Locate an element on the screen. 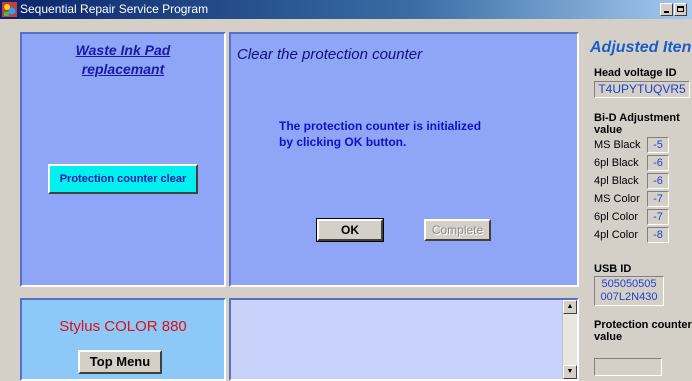 This screenshot has width=692, height=381. head-voltage-label: Head voltage ID is located at coordinates (635, 73).